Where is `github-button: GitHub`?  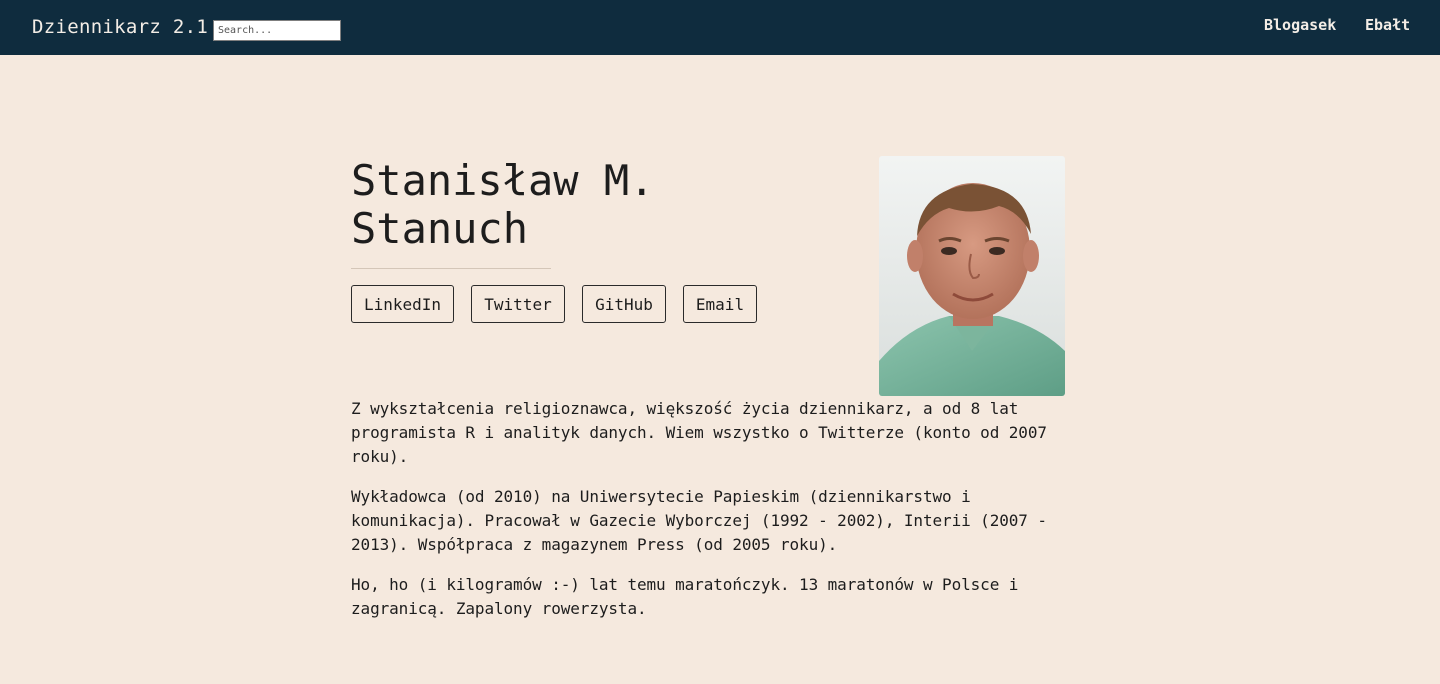
github-button: GitHub is located at coordinates (624, 304).